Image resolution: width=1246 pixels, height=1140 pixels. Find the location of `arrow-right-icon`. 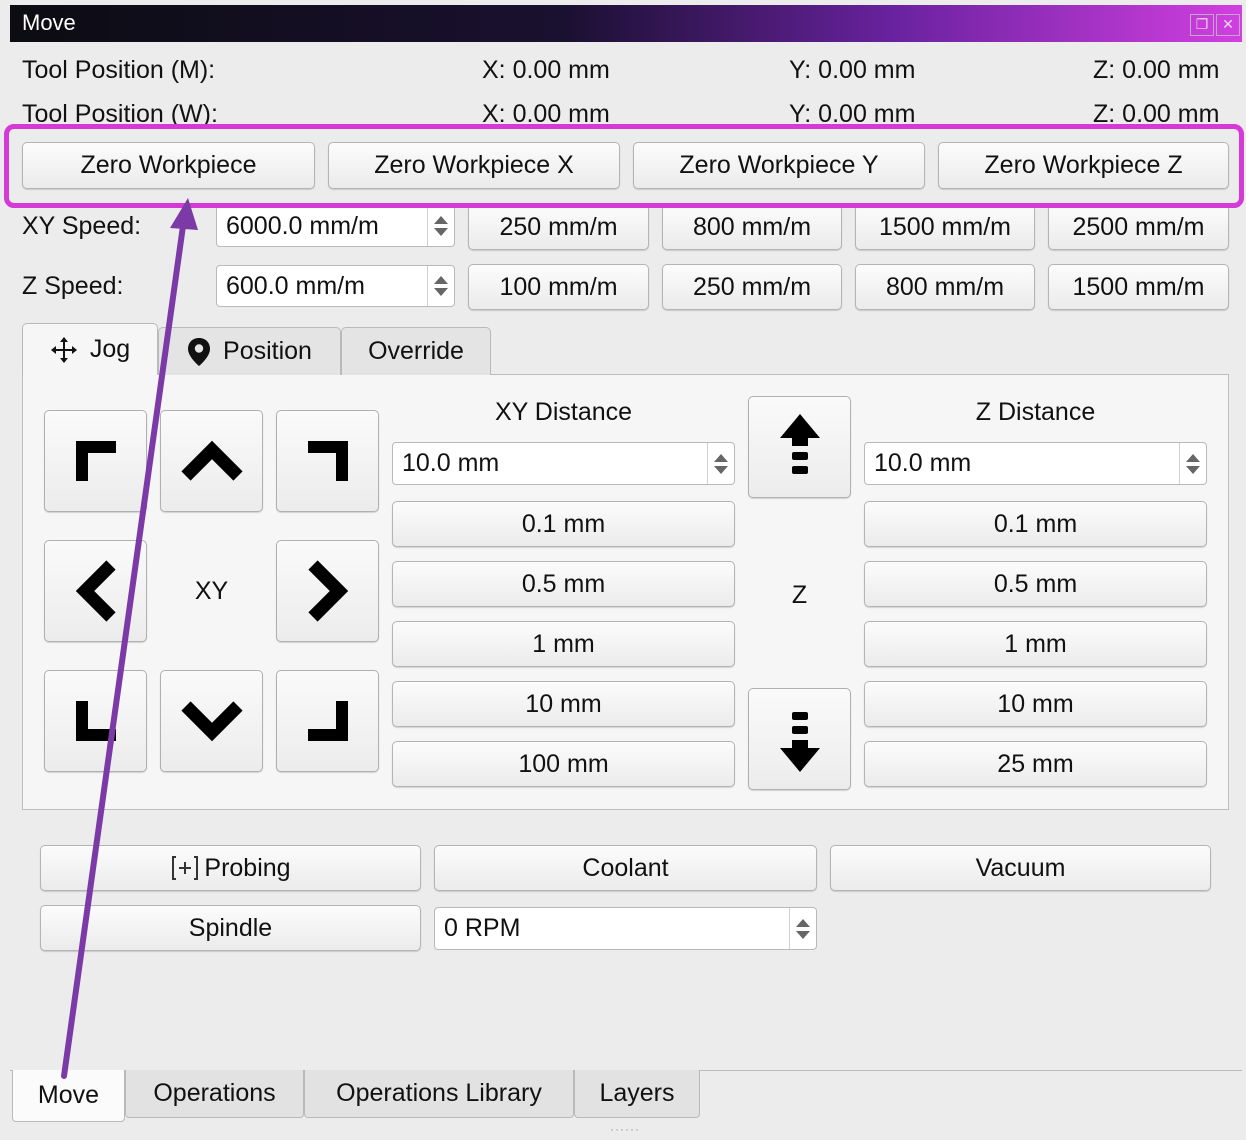

arrow-right-icon is located at coordinates (327, 591).